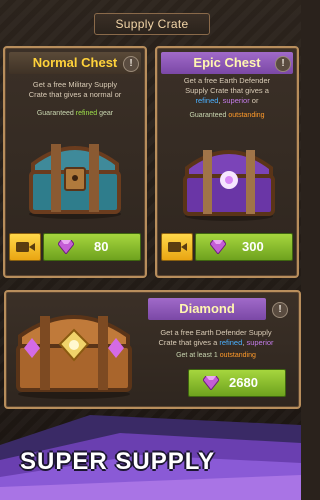 The height and width of the screenshot is (500, 320). Describe the element at coordinates (105, 113) in the screenshot. I see `guarantee-suffix: gear` at that location.